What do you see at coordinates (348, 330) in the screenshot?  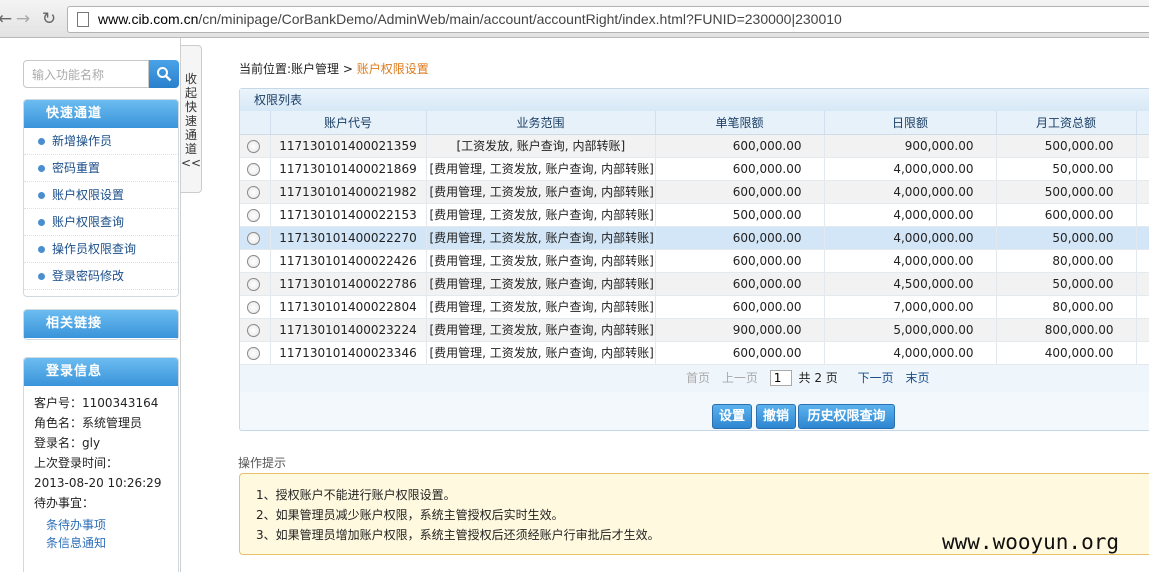 I see `account-code-cell: 117130101400023224` at bounding box center [348, 330].